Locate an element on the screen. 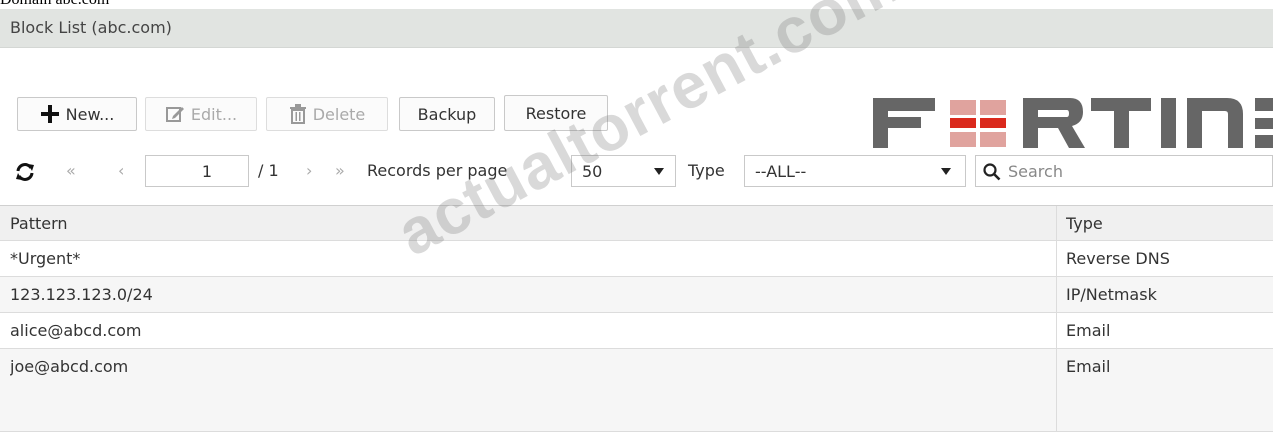 The width and height of the screenshot is (1273, 432). plus-icon is located at coordinates (49, 114).